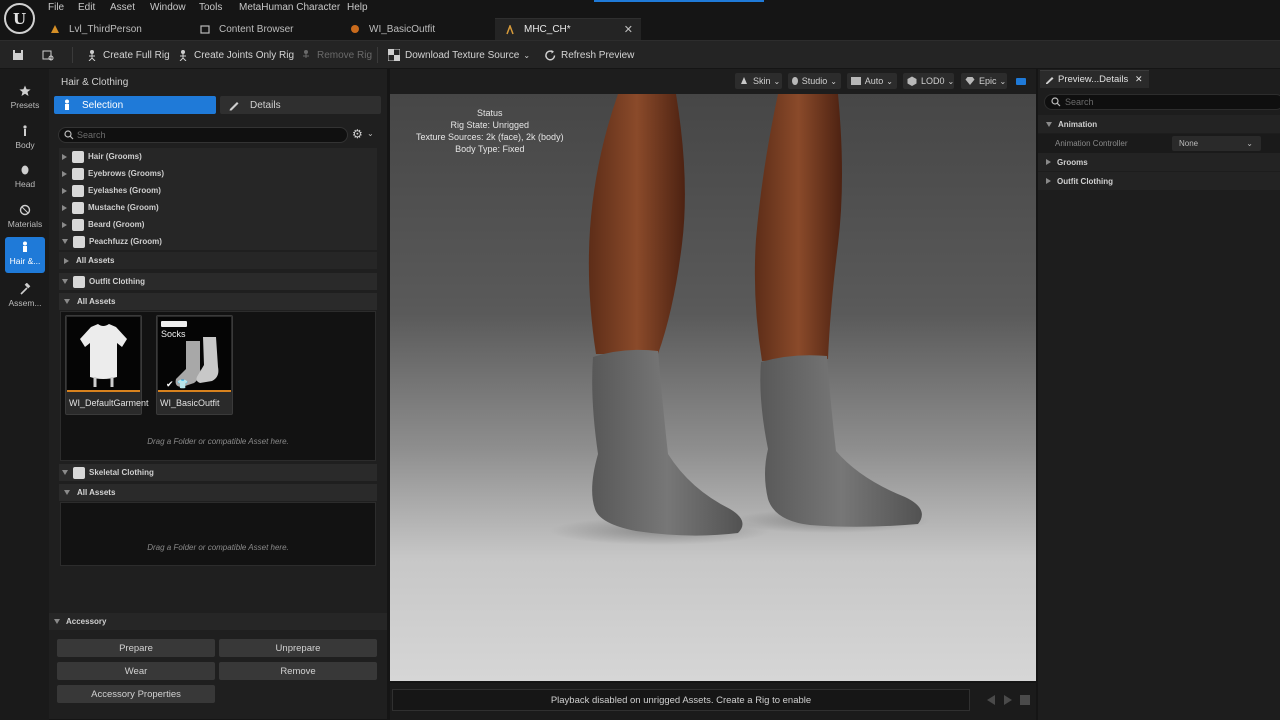 This screenshot has height=720, width=1280. Describe the element at coordinates (1050, 80) in the screenshot. I see `pencil-icon` at that location.